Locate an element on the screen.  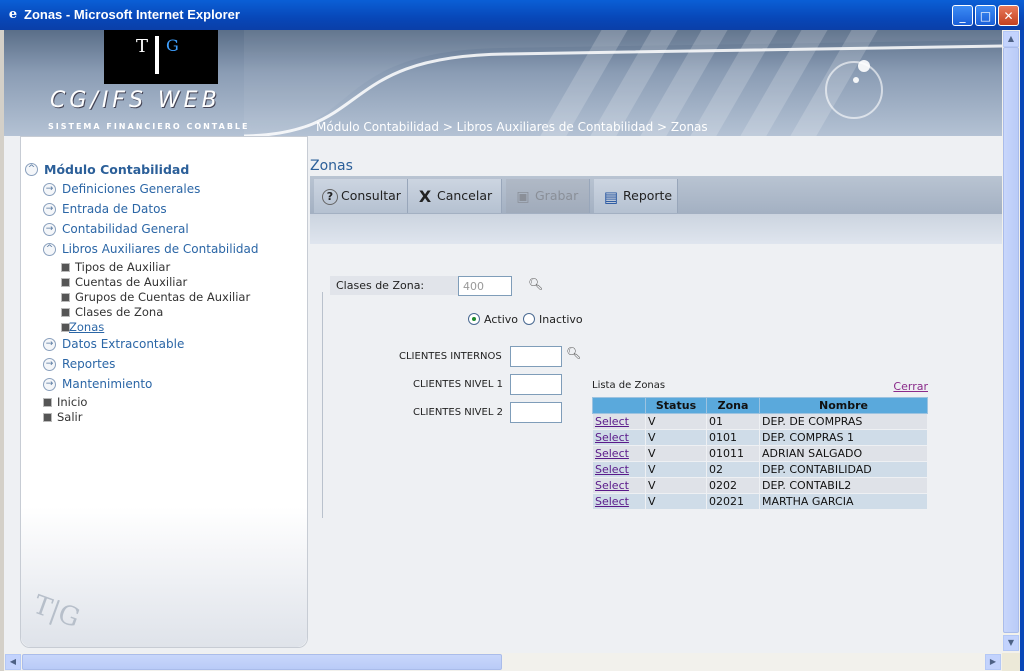
inactivo-radio is located at coordinates (529, 319).